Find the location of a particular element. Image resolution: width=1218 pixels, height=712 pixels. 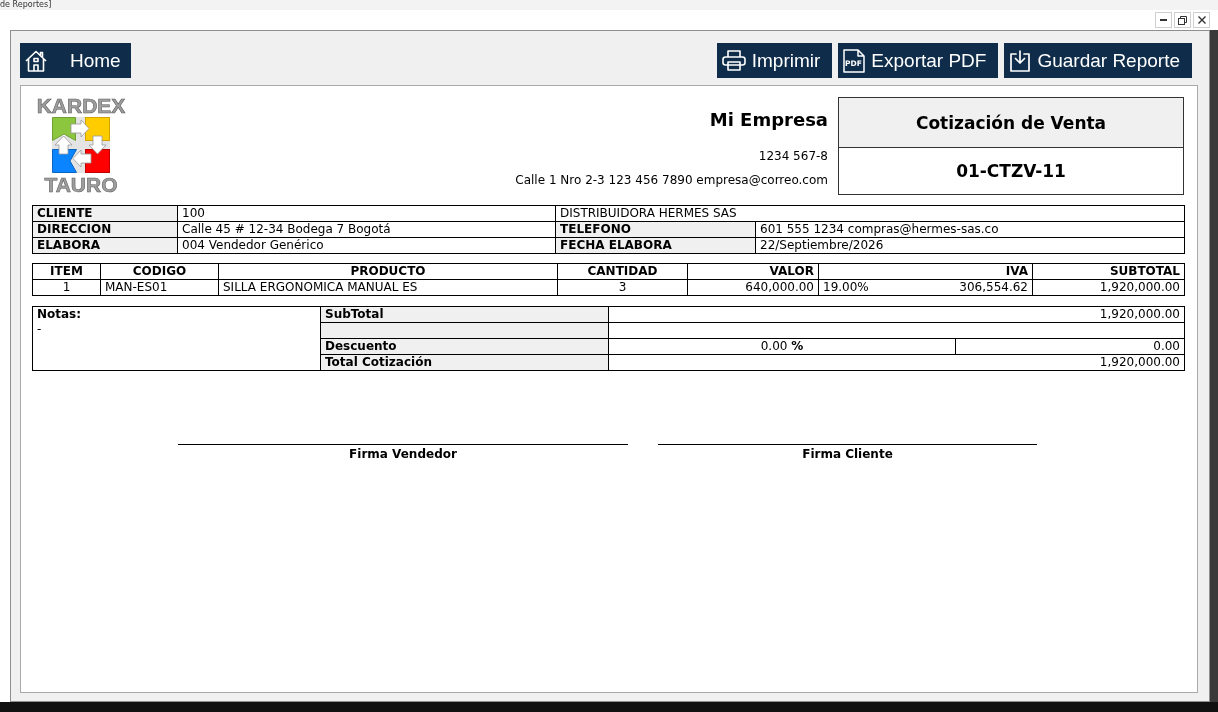

document-number: 01-CTZV-11 is located at coordinates (1011, 171).